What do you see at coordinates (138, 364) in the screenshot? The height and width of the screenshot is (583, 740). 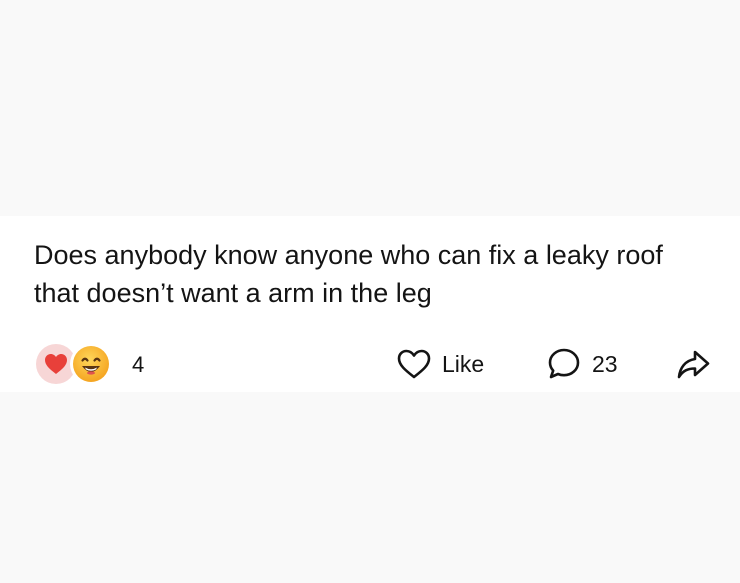 I see `reaction-count: 4` at bounding box center [138, 364].